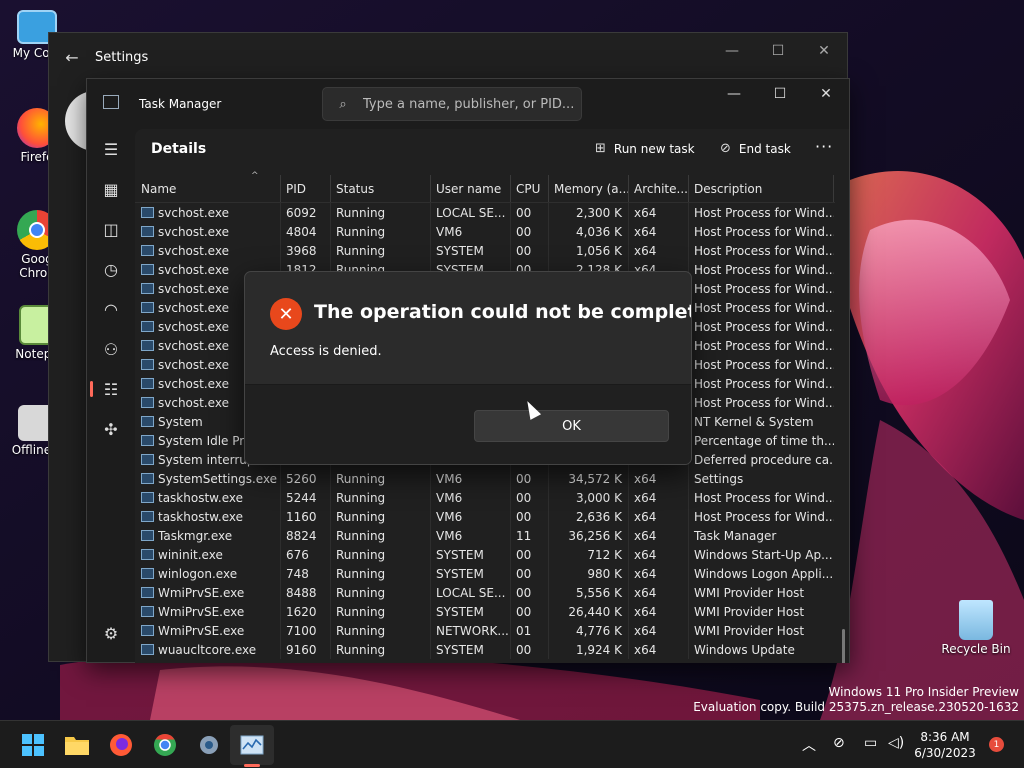 This screenshot has width=1024, height=768. I want to click on search-input, so click(468, 104).